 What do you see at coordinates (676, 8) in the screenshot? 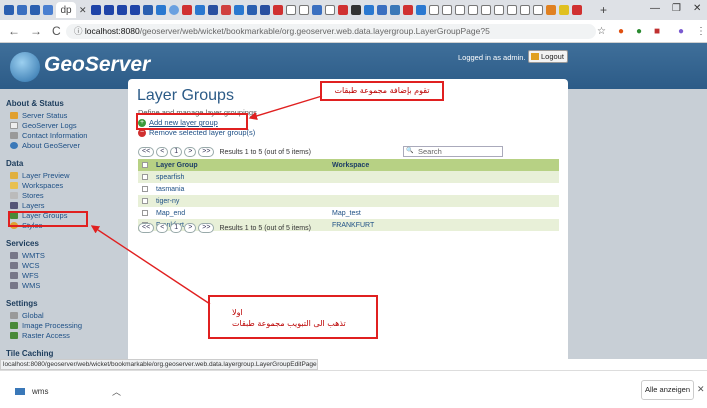
I see `maximize-icon: ❐` at bounding box center [676, 8].